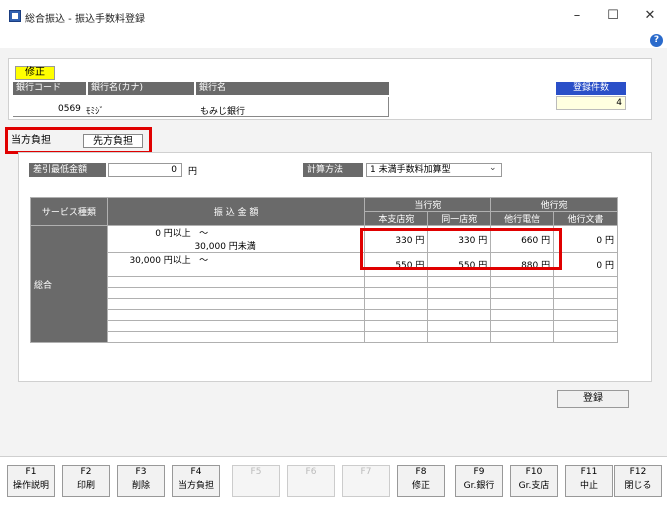 This screenshot has height=511, width=667. Describe the element at coordinates (650, 16) in the screenshot. I see `close-button: ✕` at that location.